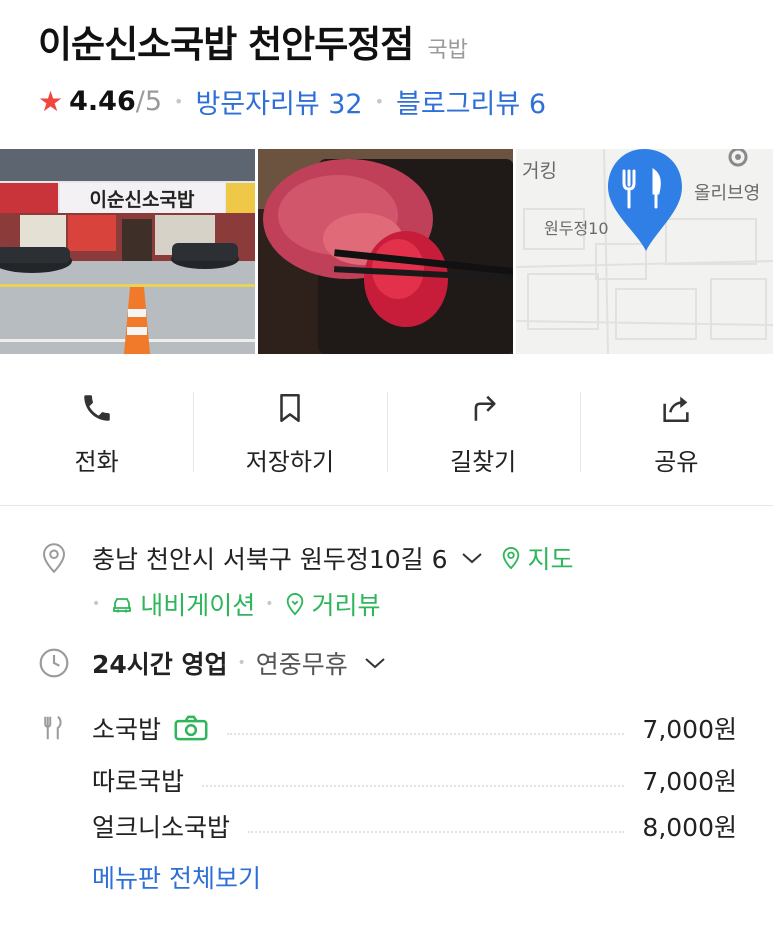 This screenshot has height=939, width=773. What do you see at coordinates (414, 826) in the screenshot?
I see `menu-item: 얼크니소국밥 8,000원` at bounding box center [414, 826].